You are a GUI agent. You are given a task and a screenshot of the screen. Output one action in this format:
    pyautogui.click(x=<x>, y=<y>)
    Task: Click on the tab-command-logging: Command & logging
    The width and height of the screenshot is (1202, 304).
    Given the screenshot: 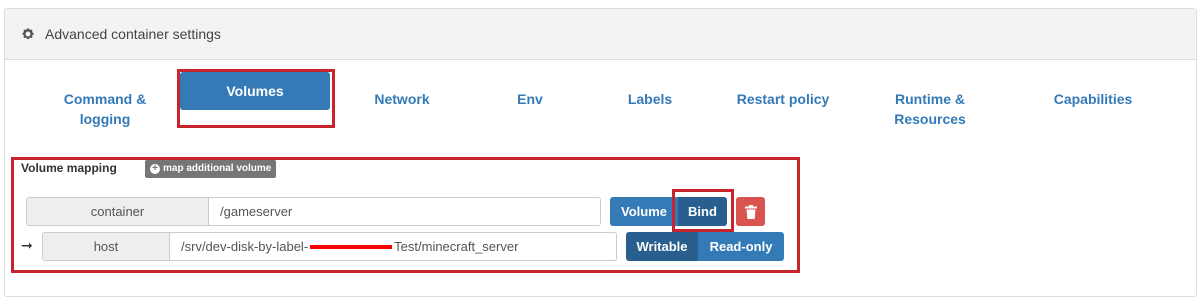 What is the action you would take?
    pyautogui.click(x=105, y=109)
    